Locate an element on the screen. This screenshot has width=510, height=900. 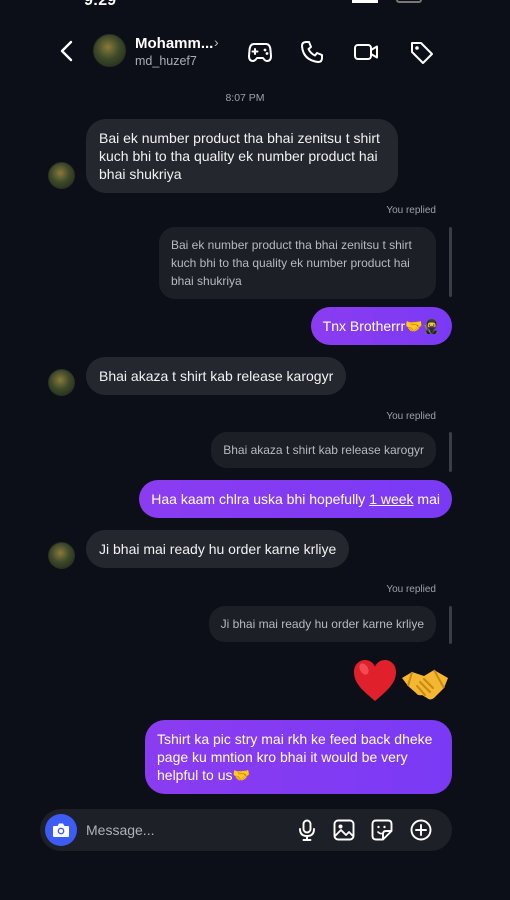
status-bar: 9:29 is located at coordinates (255, 7).